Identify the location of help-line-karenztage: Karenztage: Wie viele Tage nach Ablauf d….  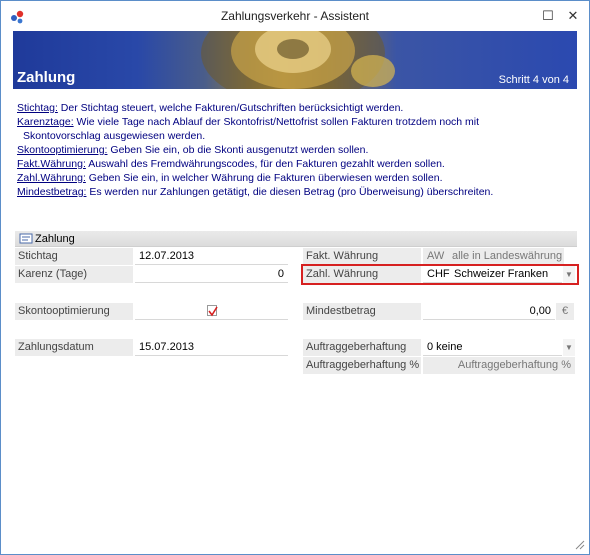
(297, 122).